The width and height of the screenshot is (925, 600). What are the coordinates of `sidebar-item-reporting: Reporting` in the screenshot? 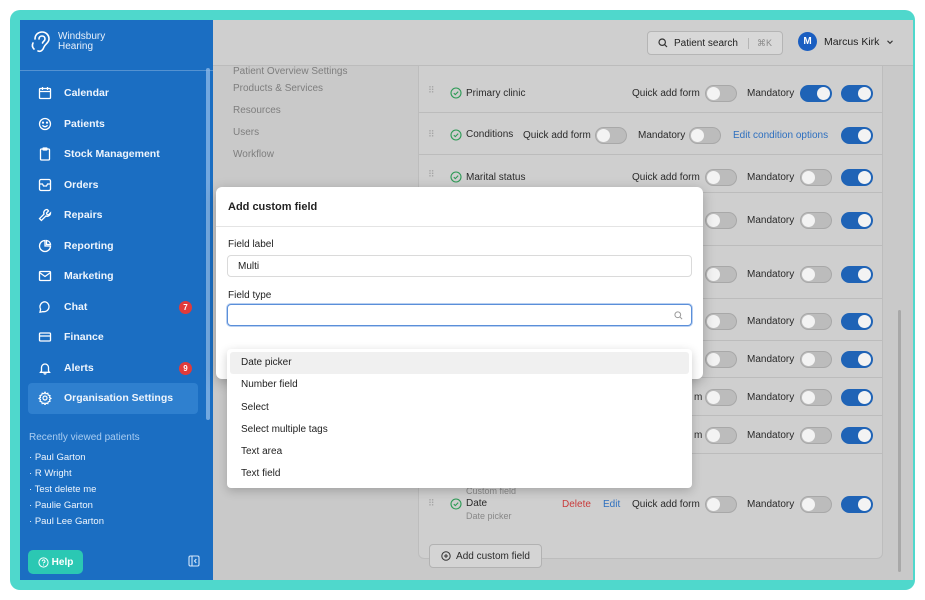 It's located at (113, 246).